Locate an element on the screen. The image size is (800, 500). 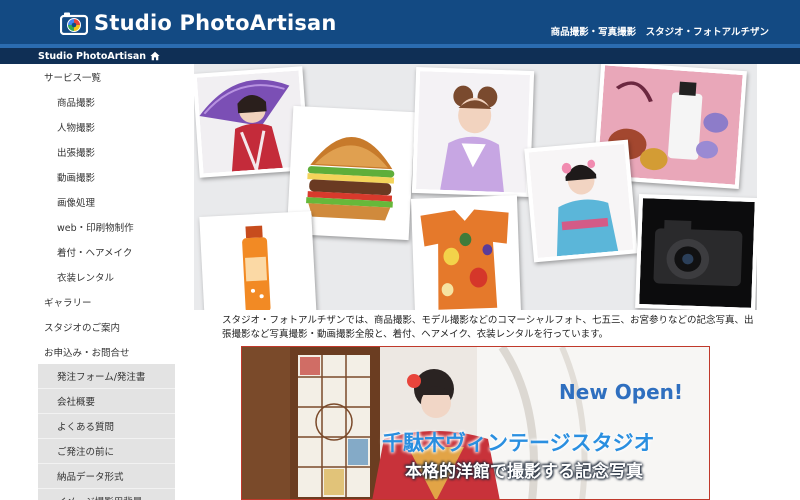
sidebar-secondary-item: よくある質問 is located at coordinates (106, 426).